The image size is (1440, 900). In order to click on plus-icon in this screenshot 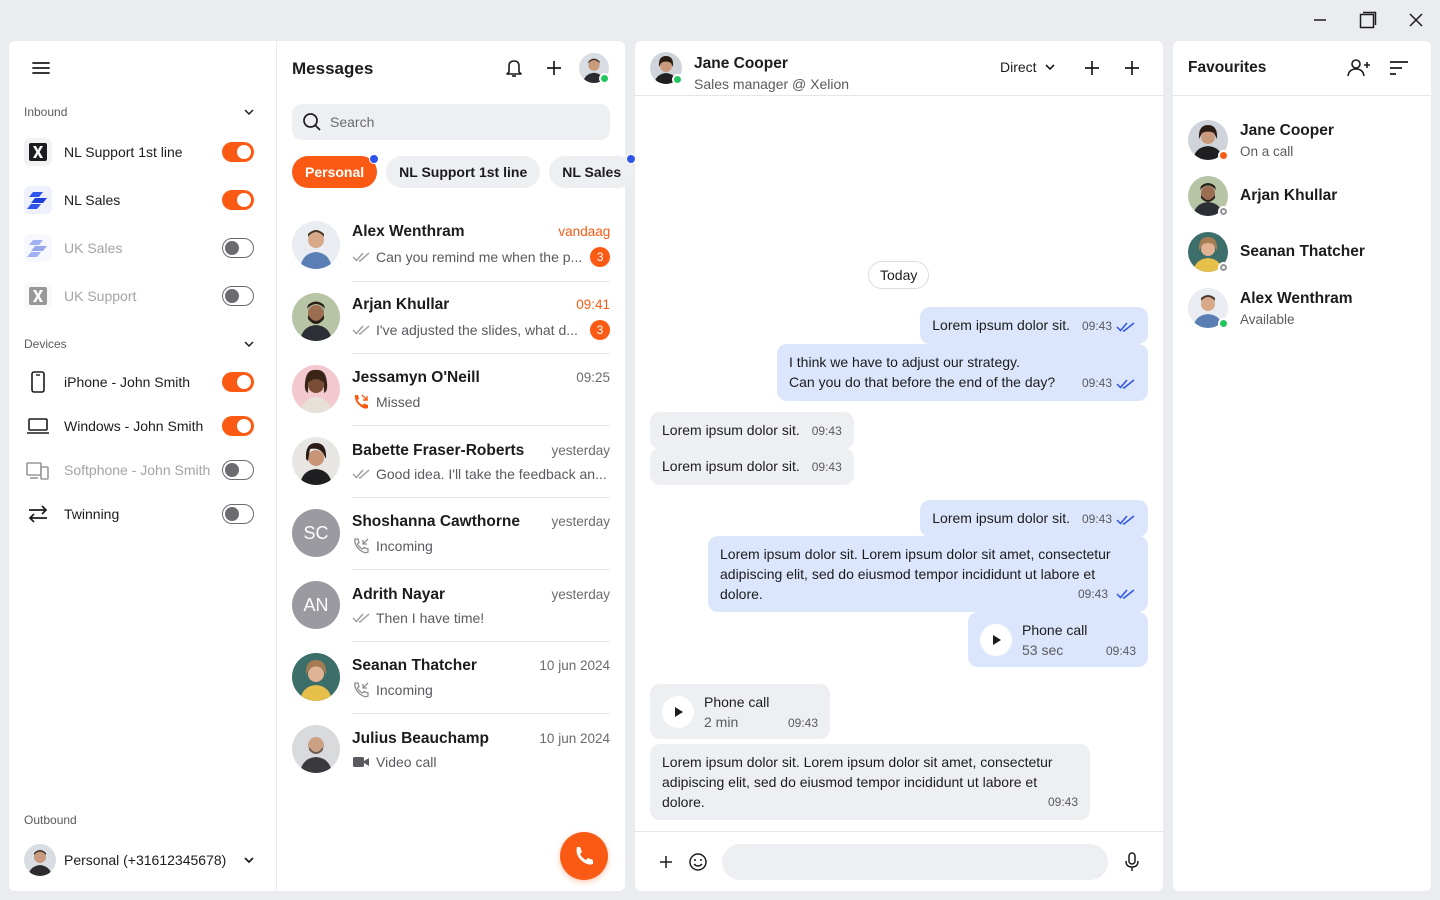, I will do `click(554, 68)`.